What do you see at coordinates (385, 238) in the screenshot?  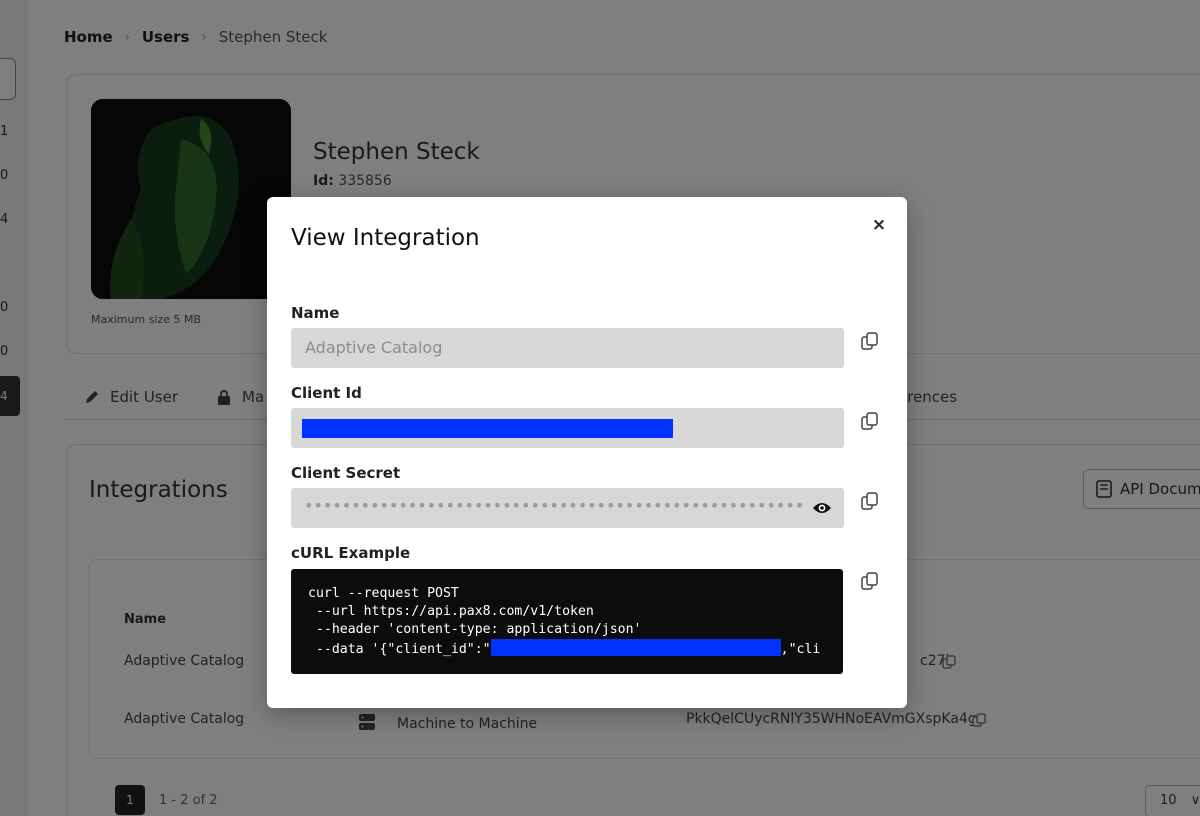 I see `modal-title: View Integration` at bounding box center [385, 238].